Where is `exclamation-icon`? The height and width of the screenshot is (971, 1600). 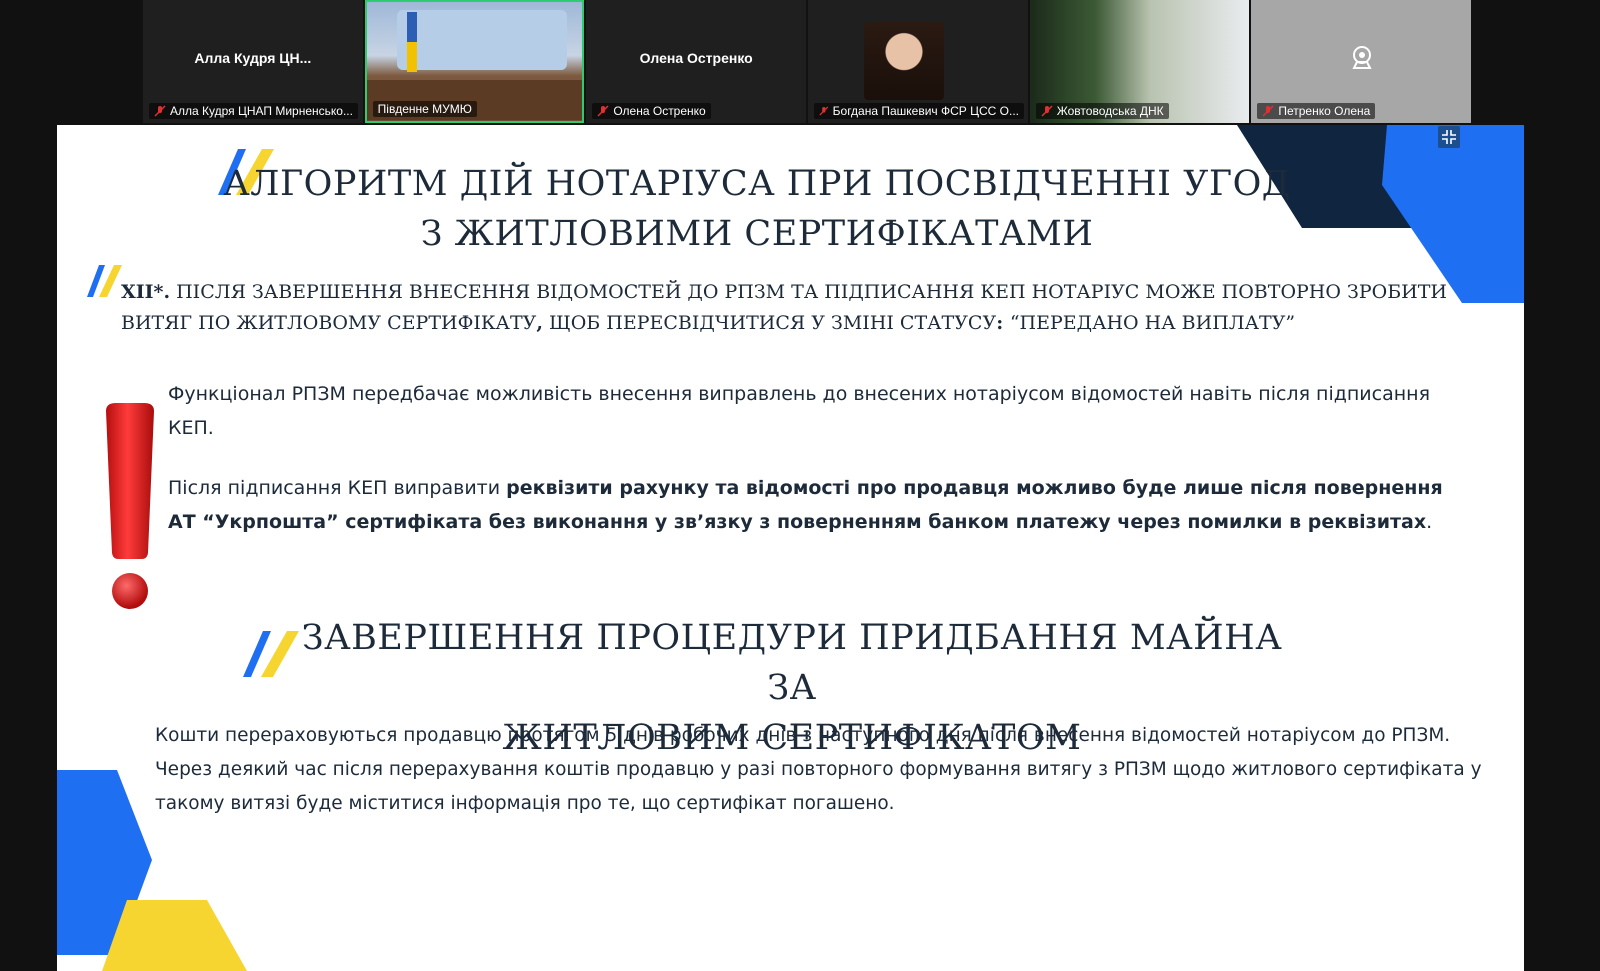
exclamation-icon is located at coordinates (130, 506).